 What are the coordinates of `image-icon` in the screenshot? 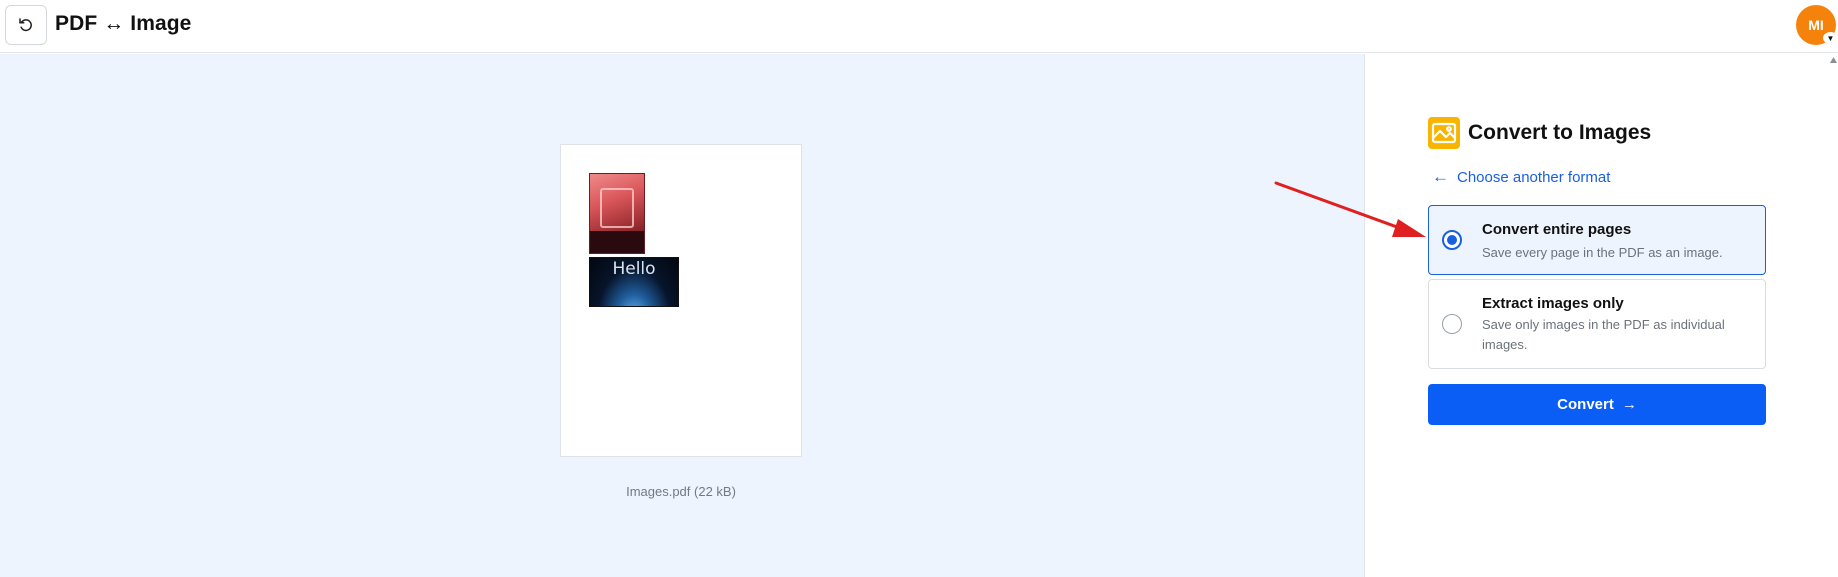 It's located at (1444, 133).